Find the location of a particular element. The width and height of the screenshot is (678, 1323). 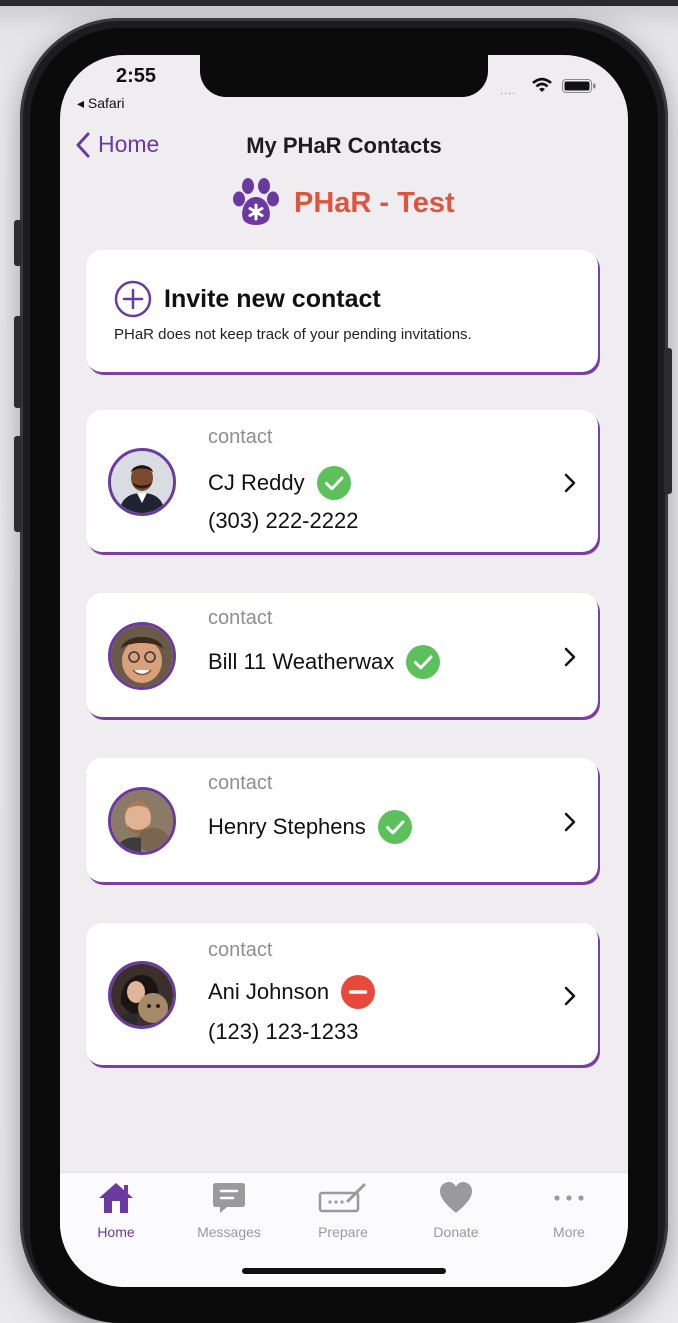

contact-phone: (123) 123-1233 is located at coordinates (283, 1031).